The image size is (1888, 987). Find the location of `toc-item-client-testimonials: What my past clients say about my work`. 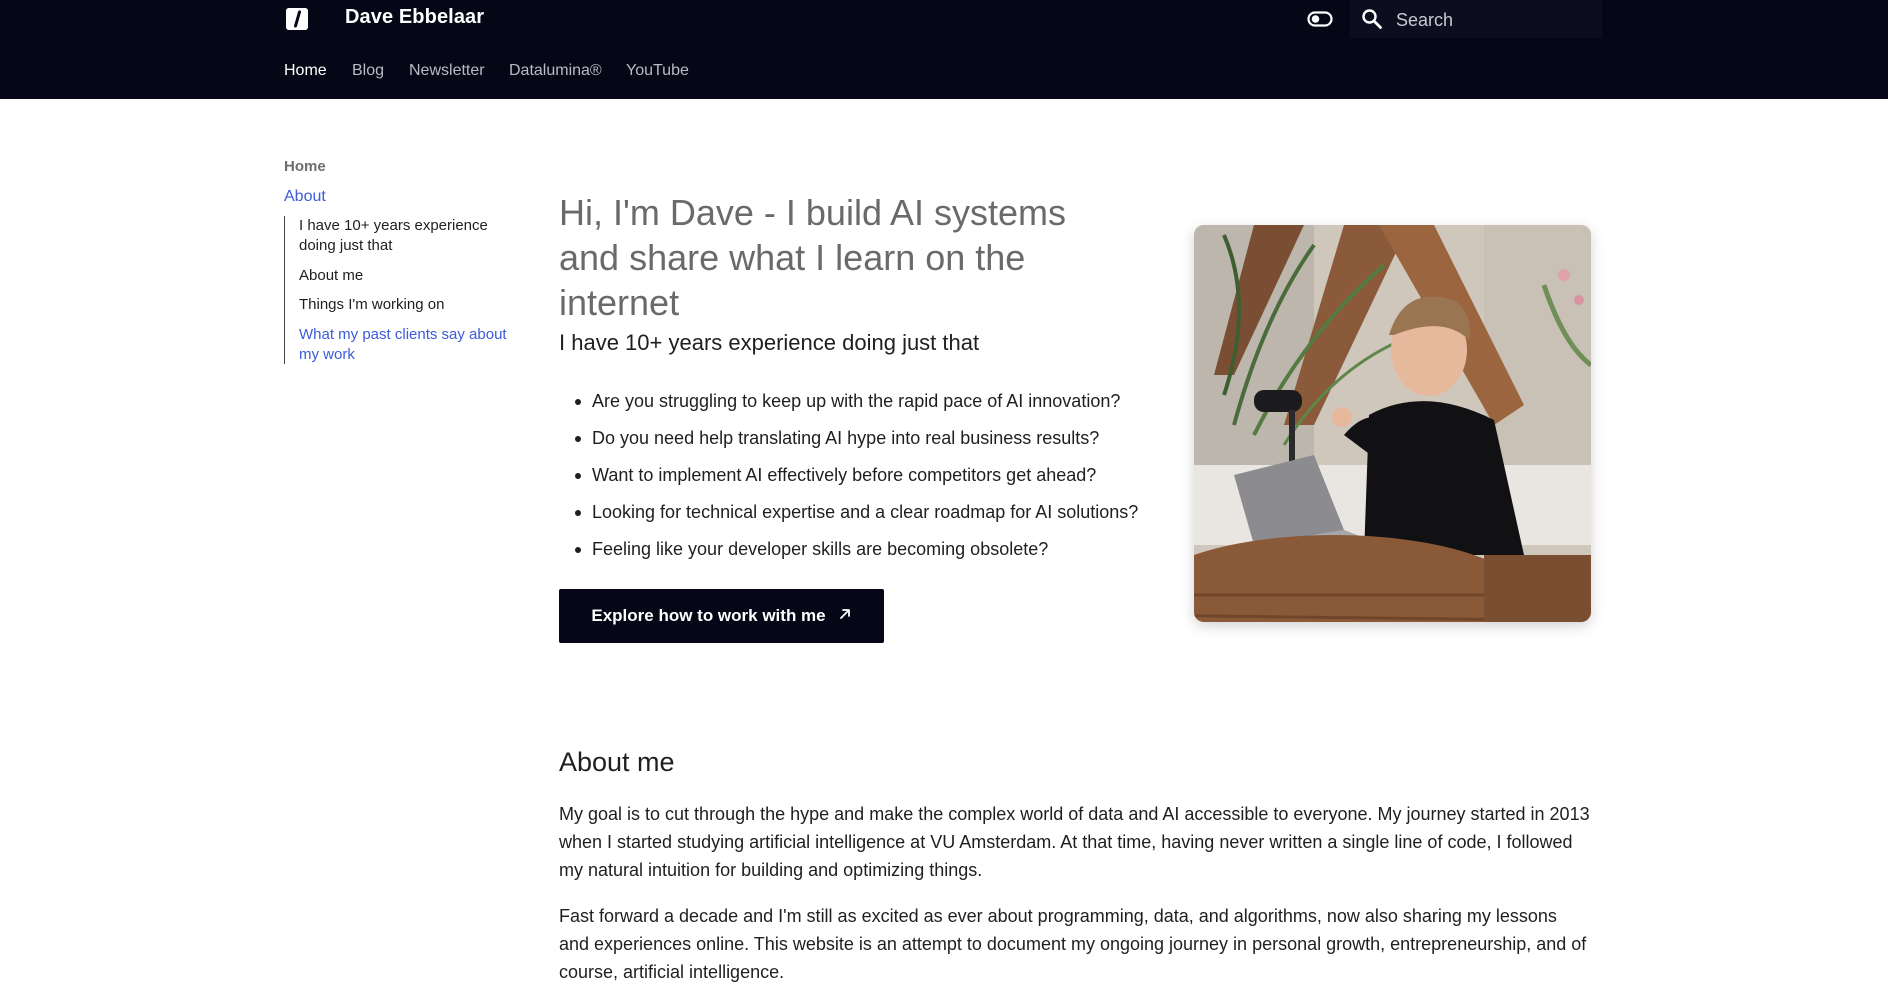

toc-item-client-testimonials: What my past clients say about my work is located at coordinates (410, 345).